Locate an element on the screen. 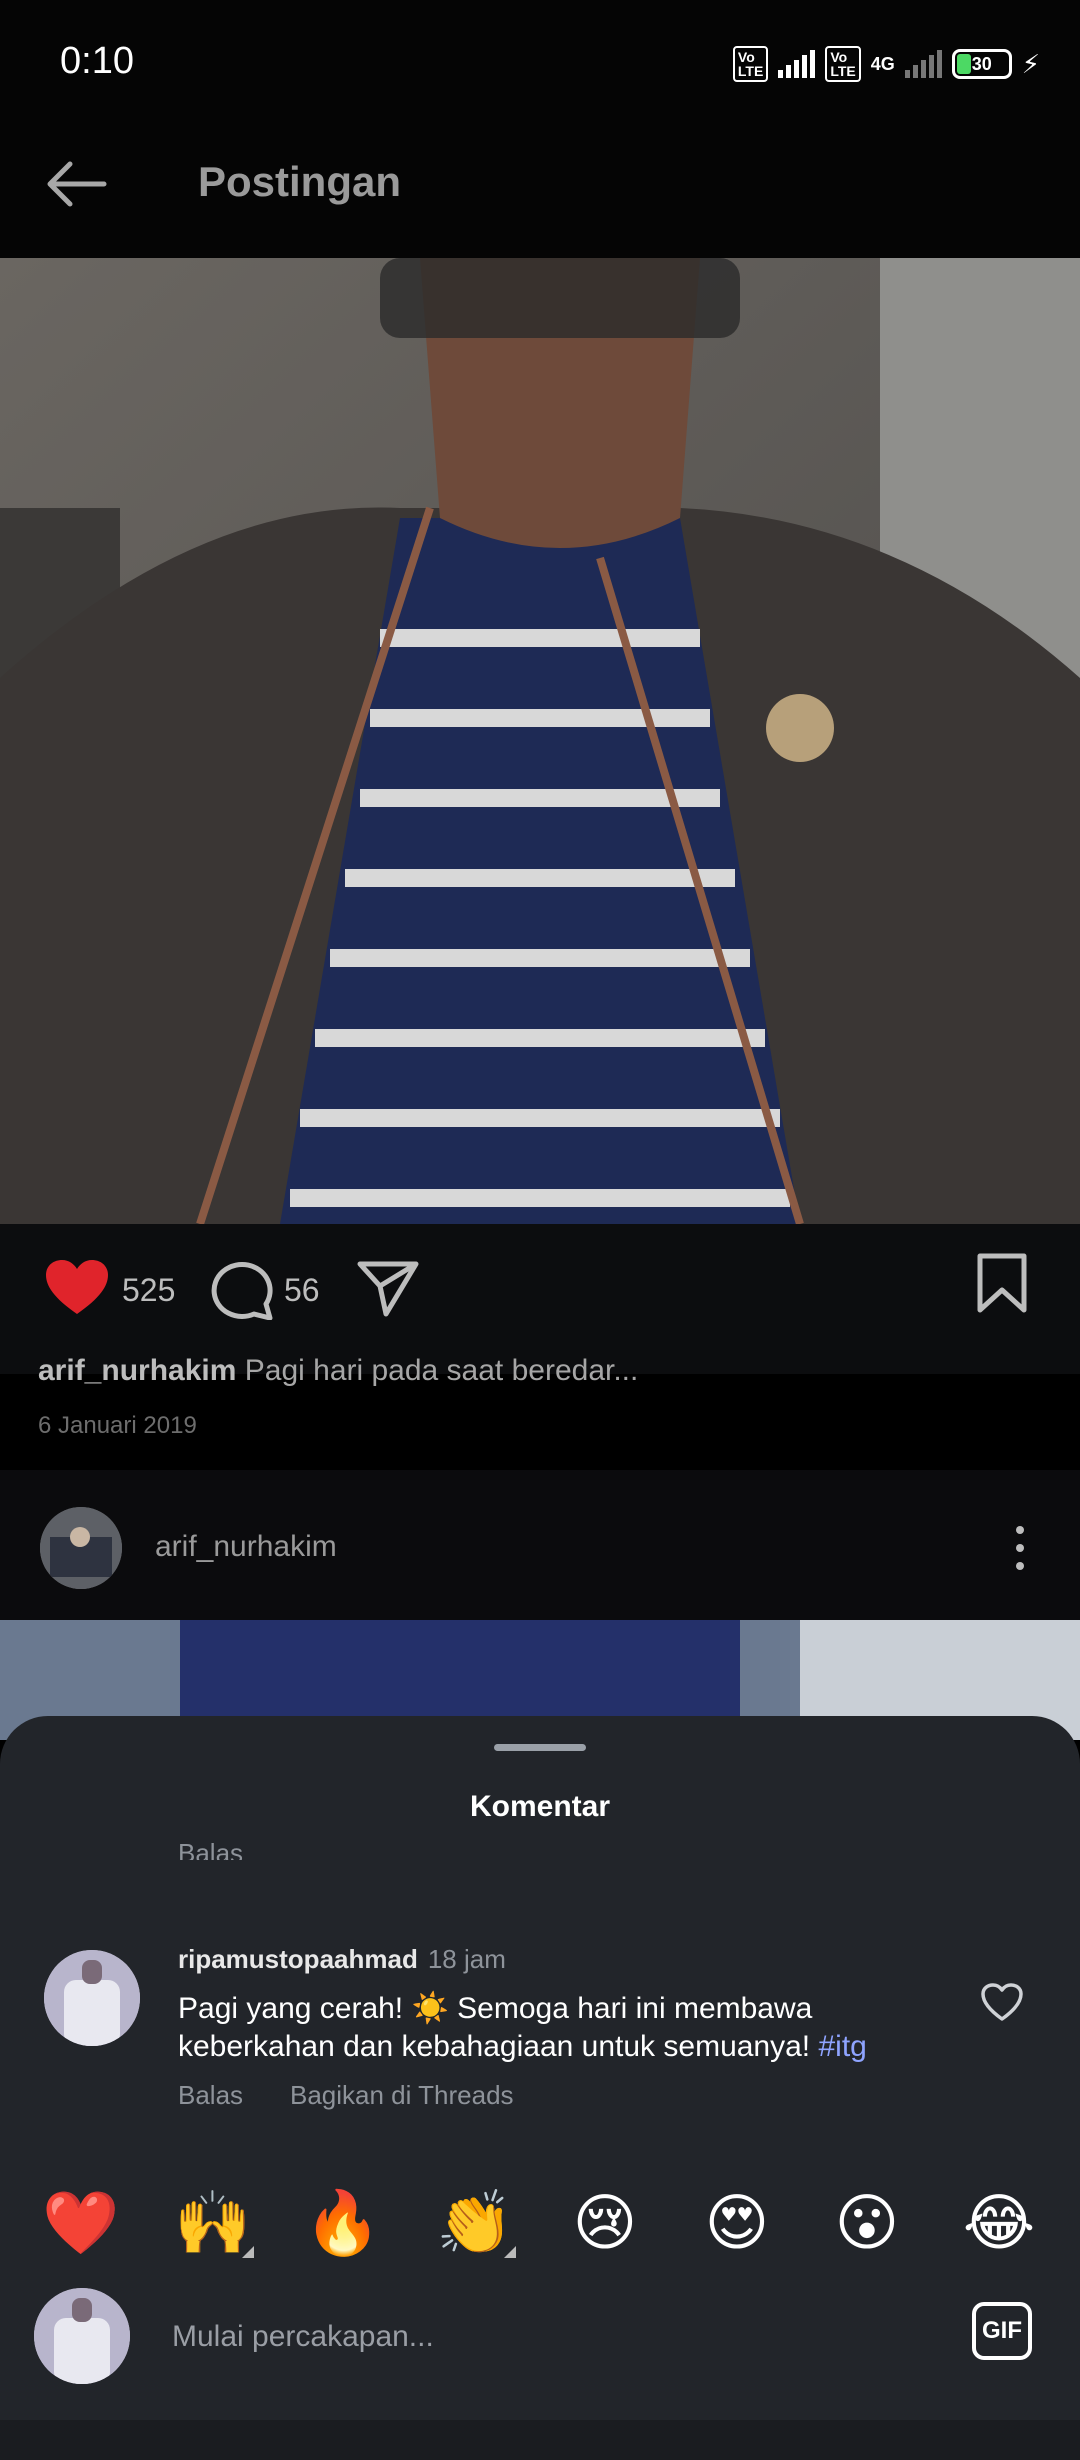 The height and width of the screenshot is (2460, 1080). comment-button is located at coordinates (242, 1289).